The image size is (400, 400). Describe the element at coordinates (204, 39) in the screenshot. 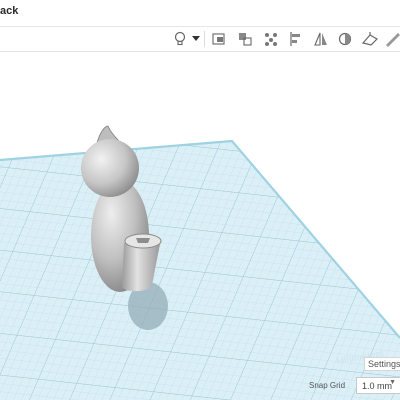

I see `toolbar-divider` at that location.